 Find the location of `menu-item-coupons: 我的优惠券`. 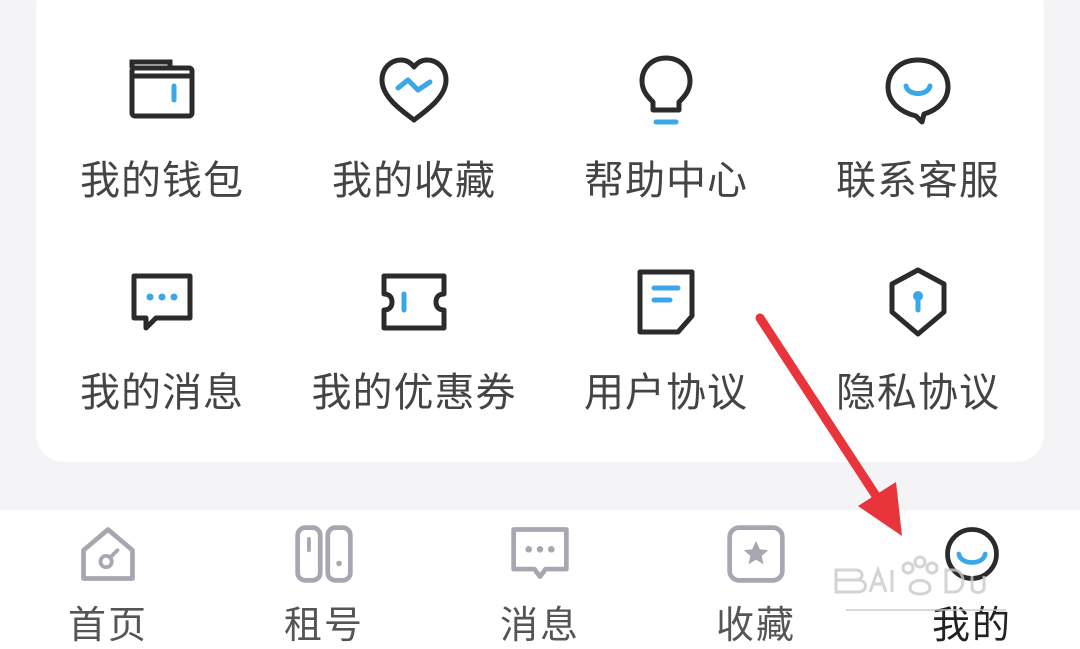

menu-item-coupons: 我的优惠券 is located at coordinates (414, 362).